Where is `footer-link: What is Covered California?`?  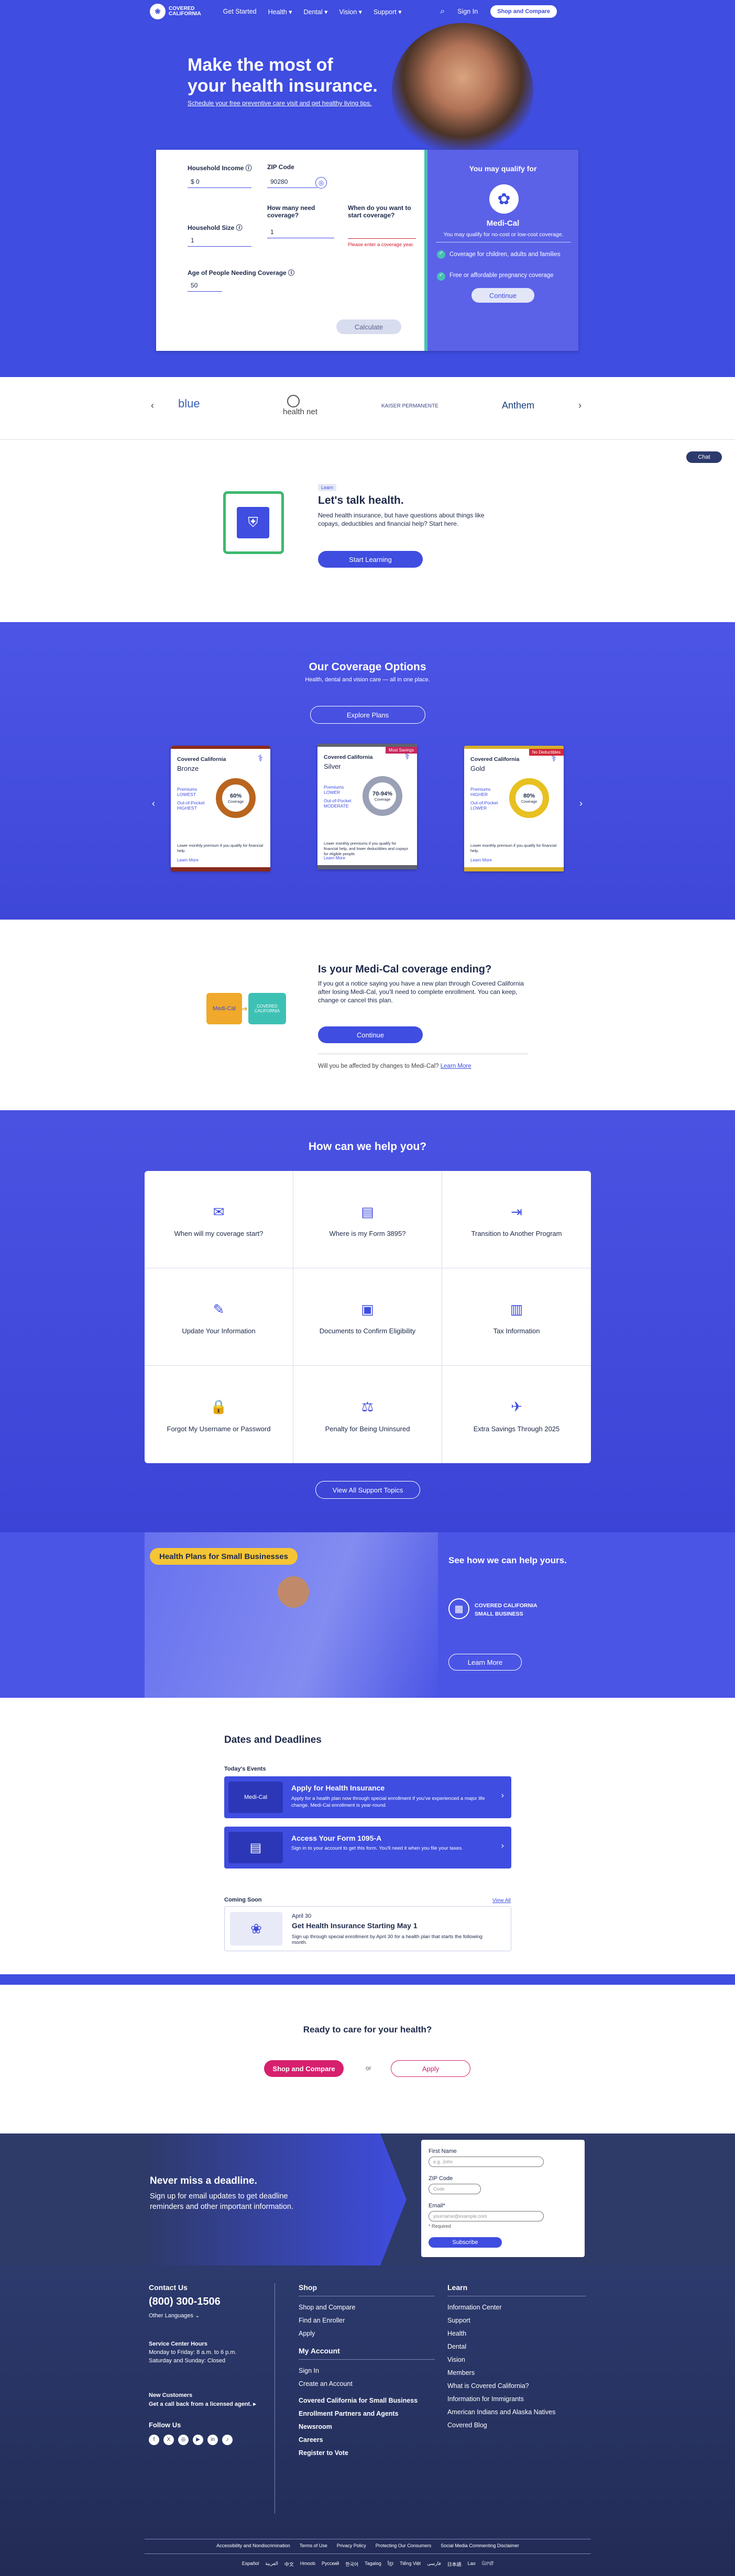 footer-link: What is Covered California? is located at coordinates (516, 2386).